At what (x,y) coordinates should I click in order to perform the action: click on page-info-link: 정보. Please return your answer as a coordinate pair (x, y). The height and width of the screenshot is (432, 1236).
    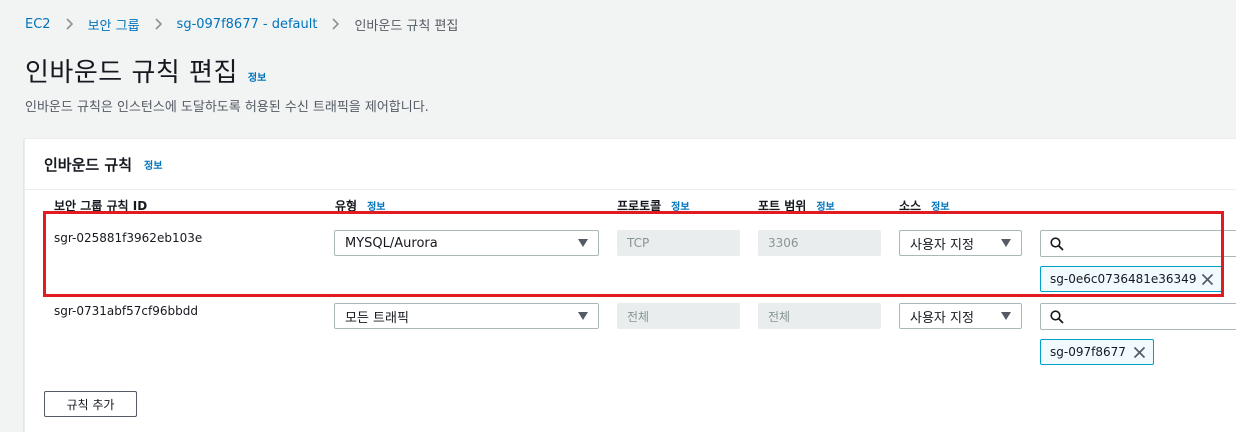
    Looking at the image, I should click on (257, 76).